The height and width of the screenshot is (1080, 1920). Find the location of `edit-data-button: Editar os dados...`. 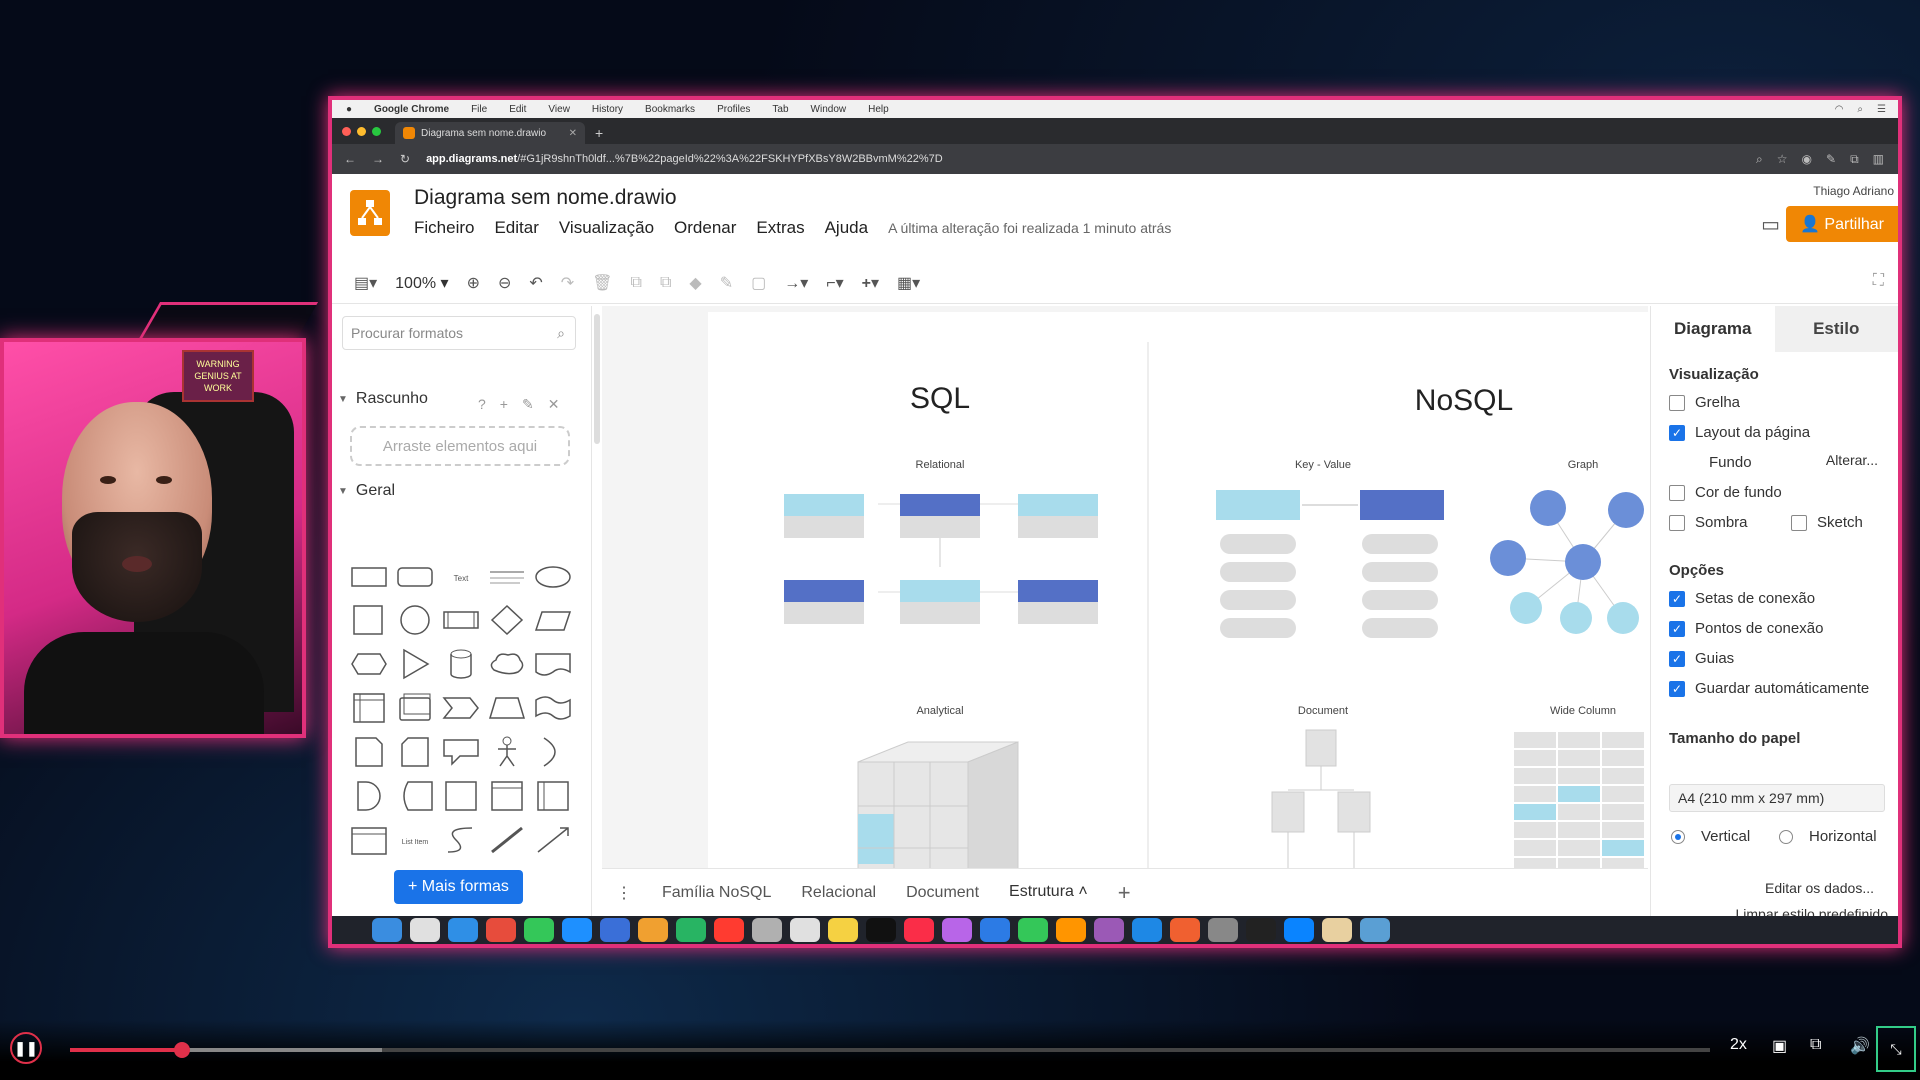

edit-data-button: Editar os dados... is located at coordinates (1819, 888).